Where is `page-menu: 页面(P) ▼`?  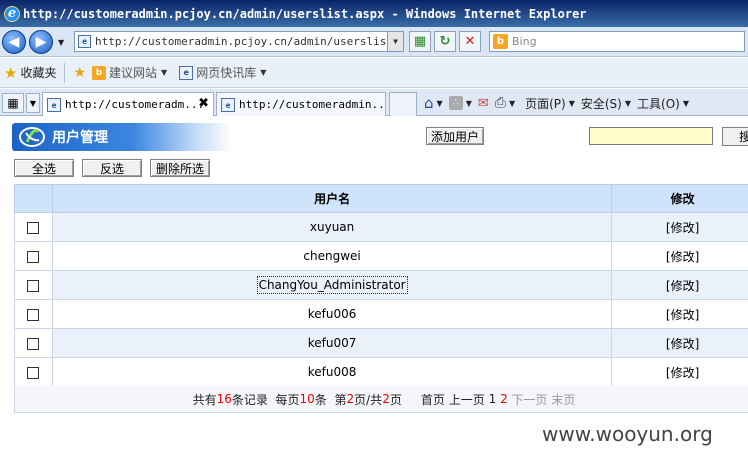 page-menu: 页面(P) ▼ is located at coordinates (550, 103).